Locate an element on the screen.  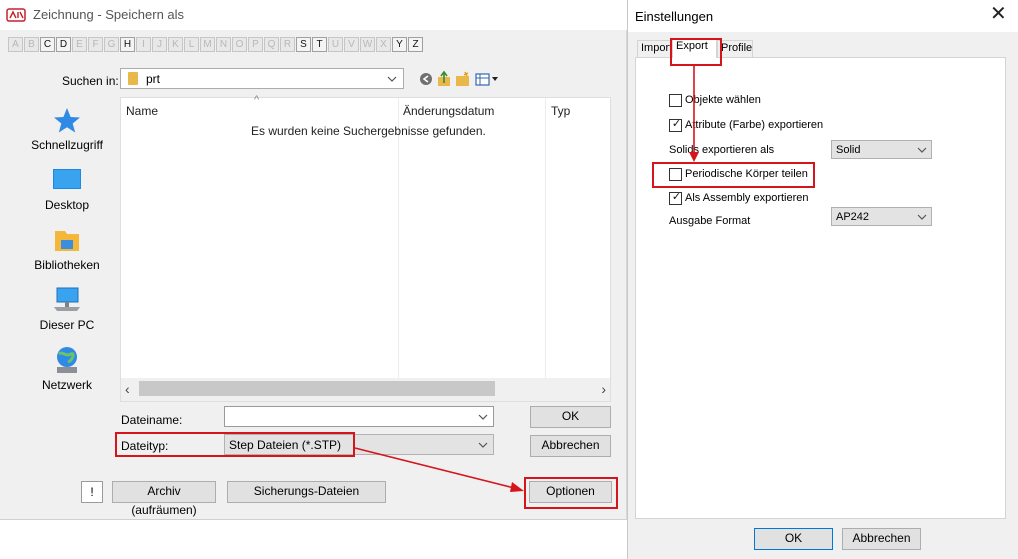
folder-icon is located at coordinates (133, 78).